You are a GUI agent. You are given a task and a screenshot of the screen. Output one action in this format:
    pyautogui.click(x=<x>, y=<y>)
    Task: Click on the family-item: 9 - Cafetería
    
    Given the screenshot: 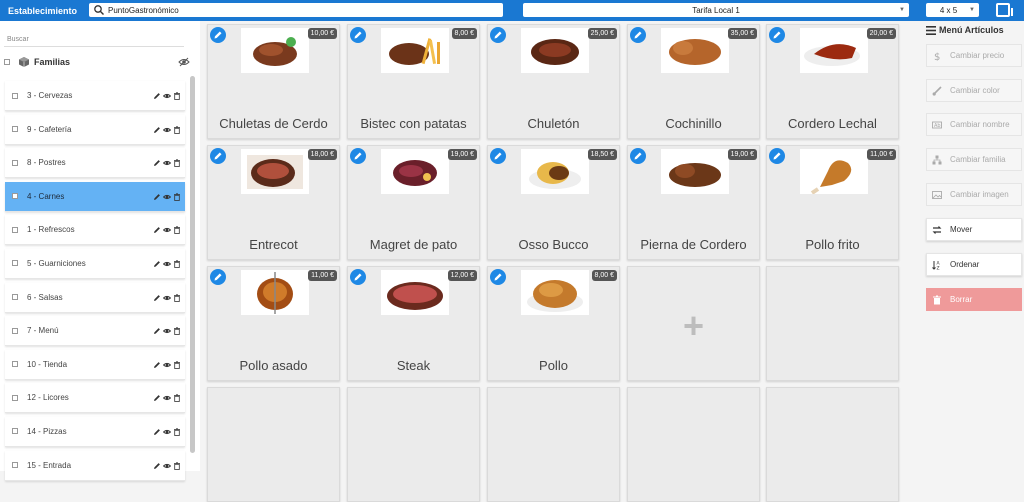 What is the action you would take?
    pyautogui.click(x=95, y=129)
    